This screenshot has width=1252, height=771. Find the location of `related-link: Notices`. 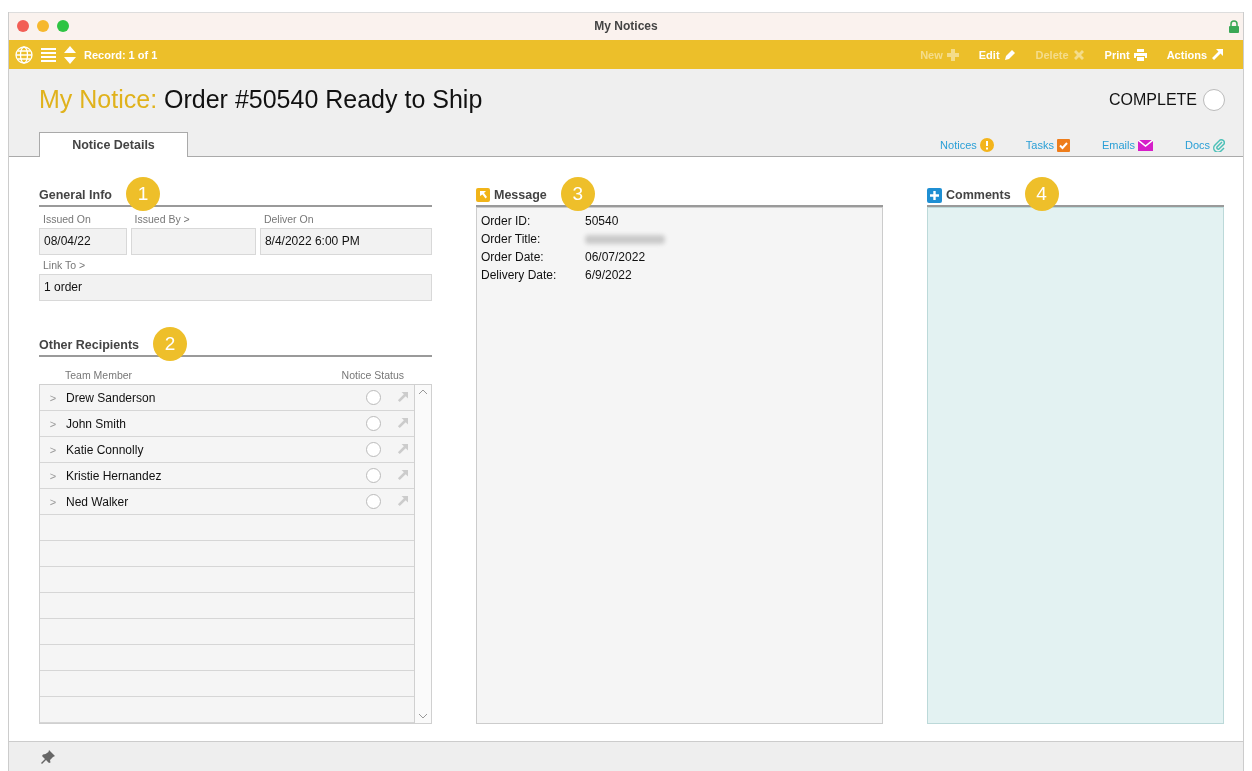

related-link: Notices is located at coordinates (967, 145).